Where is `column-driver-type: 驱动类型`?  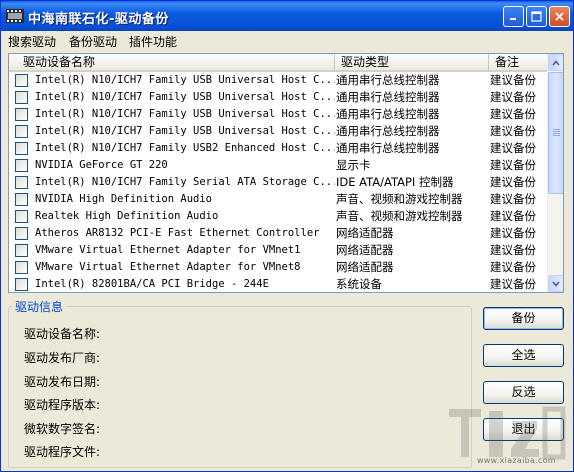 column-driver-type: 驱动类型 is located at coordinates (412, 63).